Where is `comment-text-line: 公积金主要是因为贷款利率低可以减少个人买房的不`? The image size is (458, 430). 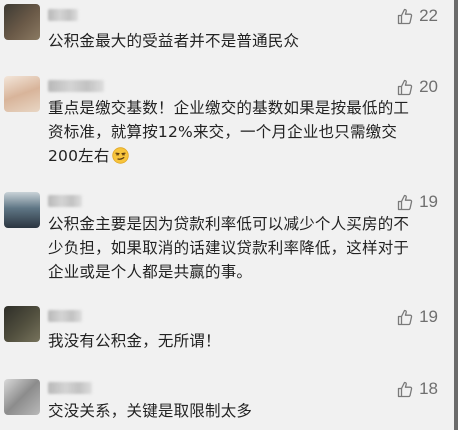 comment-text-line: 公积金主要是因为贷款利率低可以减少个人买房的不 is located at coordinates (229, 224).